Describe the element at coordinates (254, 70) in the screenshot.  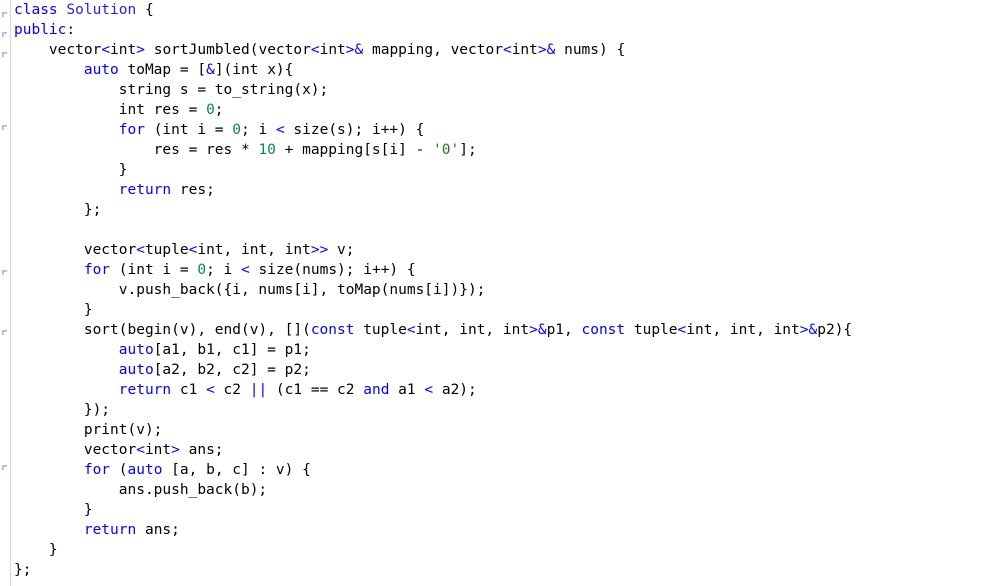
I see `code-token: ](int x){` at that location.